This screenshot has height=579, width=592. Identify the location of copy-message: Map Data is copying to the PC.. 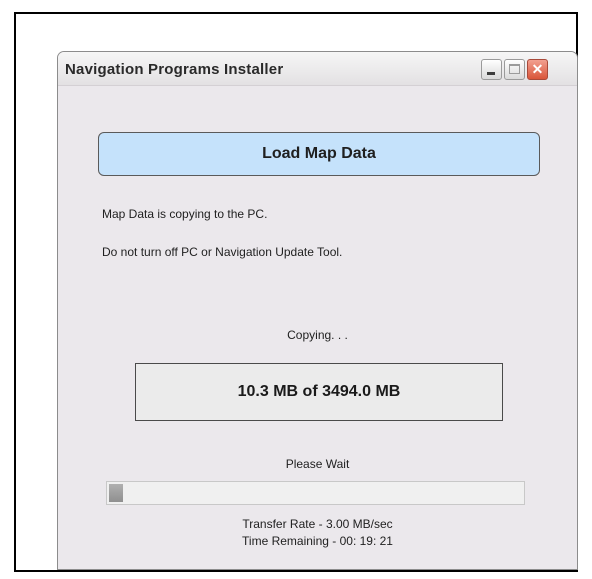
(185, 214).